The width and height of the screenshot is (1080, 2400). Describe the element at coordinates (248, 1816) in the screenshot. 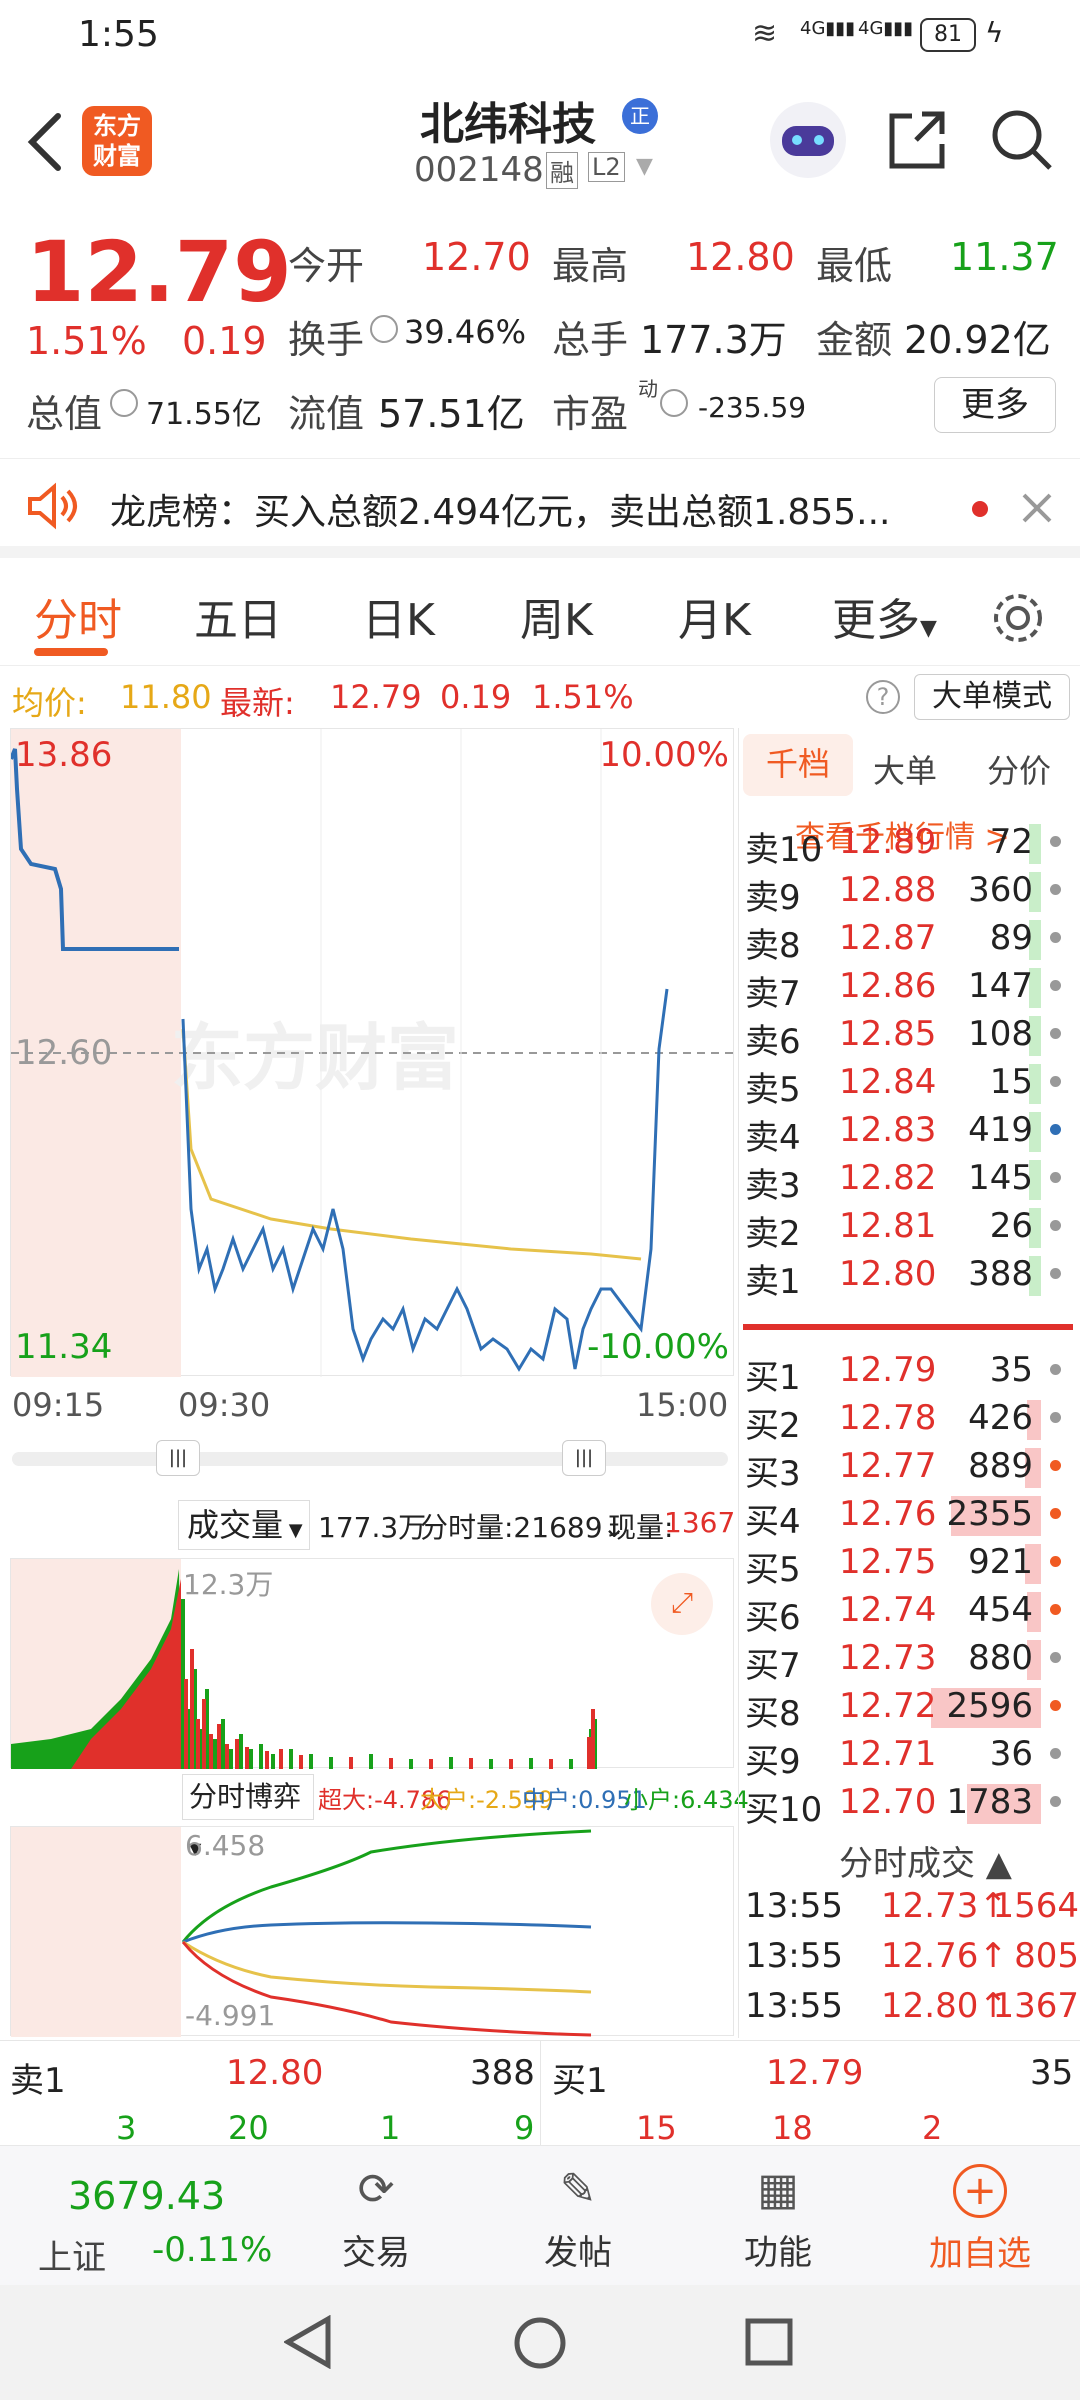

I see `game-selector: 分时博弈 ▼` at that location.